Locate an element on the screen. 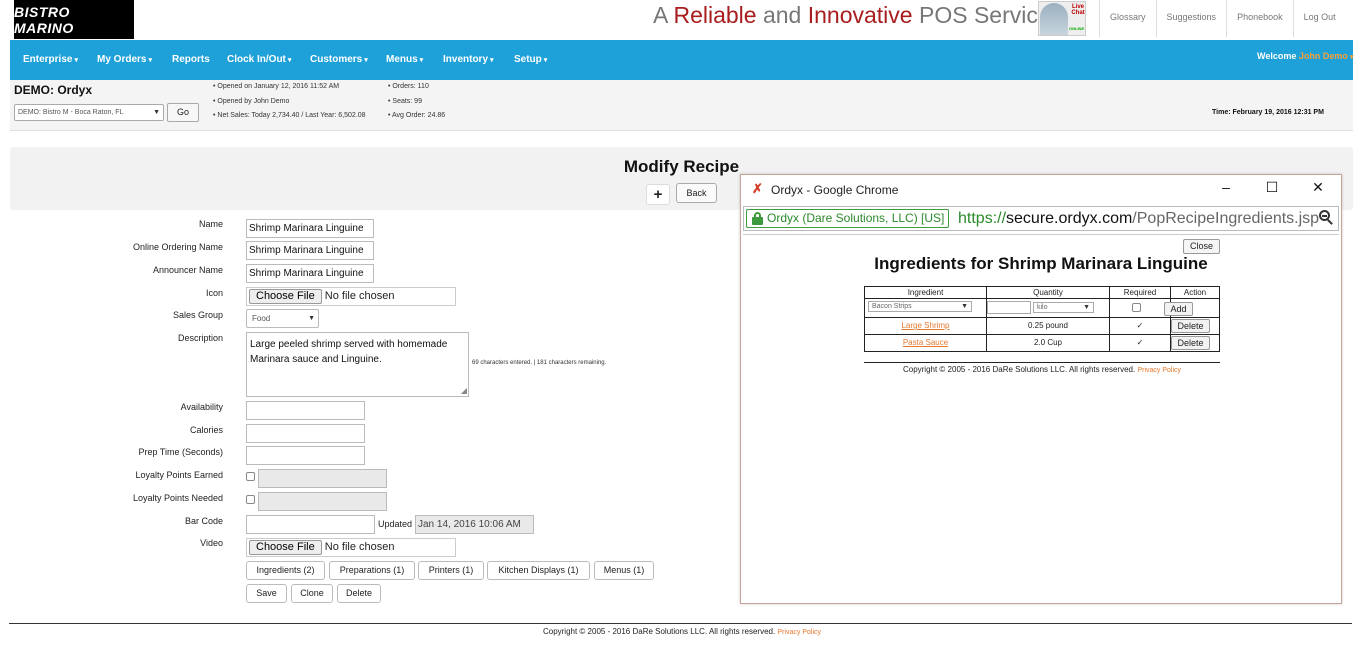 The width and height of the screenshot is (1364, 665). user-name: John Demo is located at coordinates (1323, 56).